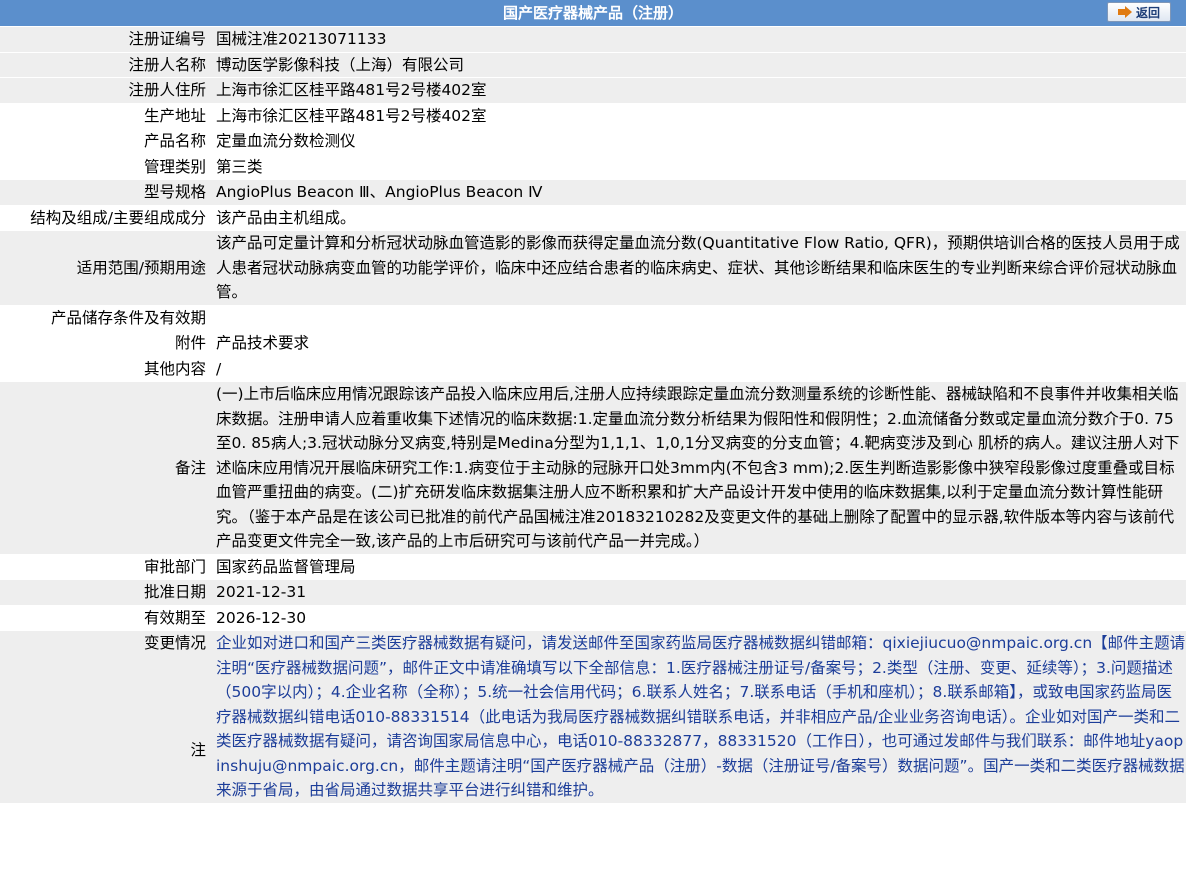  I want to click on field-label: 注册证编号, so click(105, 40).